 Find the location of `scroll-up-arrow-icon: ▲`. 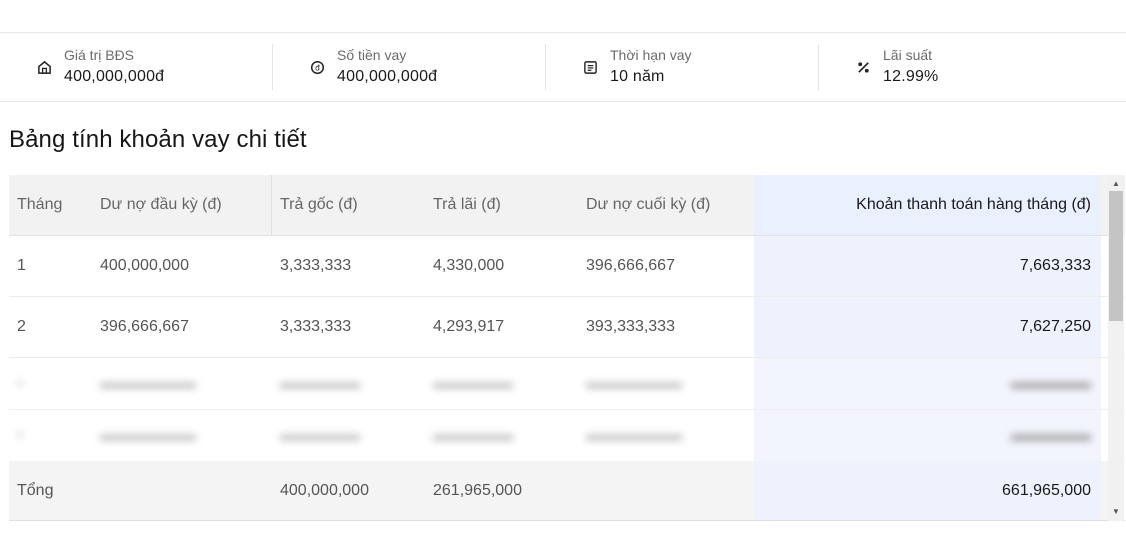

scroll-up-arrow-icon: ▲ is located at coordinates (1116, 184).